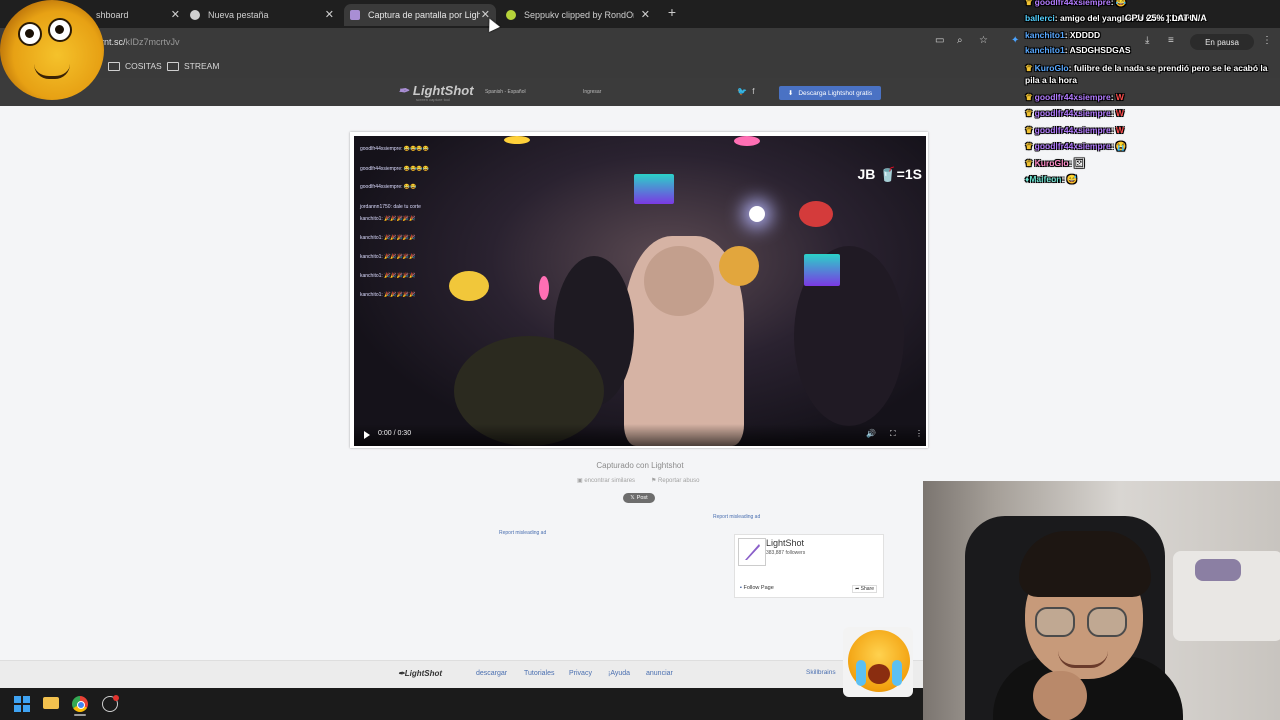 This screenshot has width=1280, height=720. I want to click on tab-title: Seppukv clipped by RondOnum, so click(579, 15).